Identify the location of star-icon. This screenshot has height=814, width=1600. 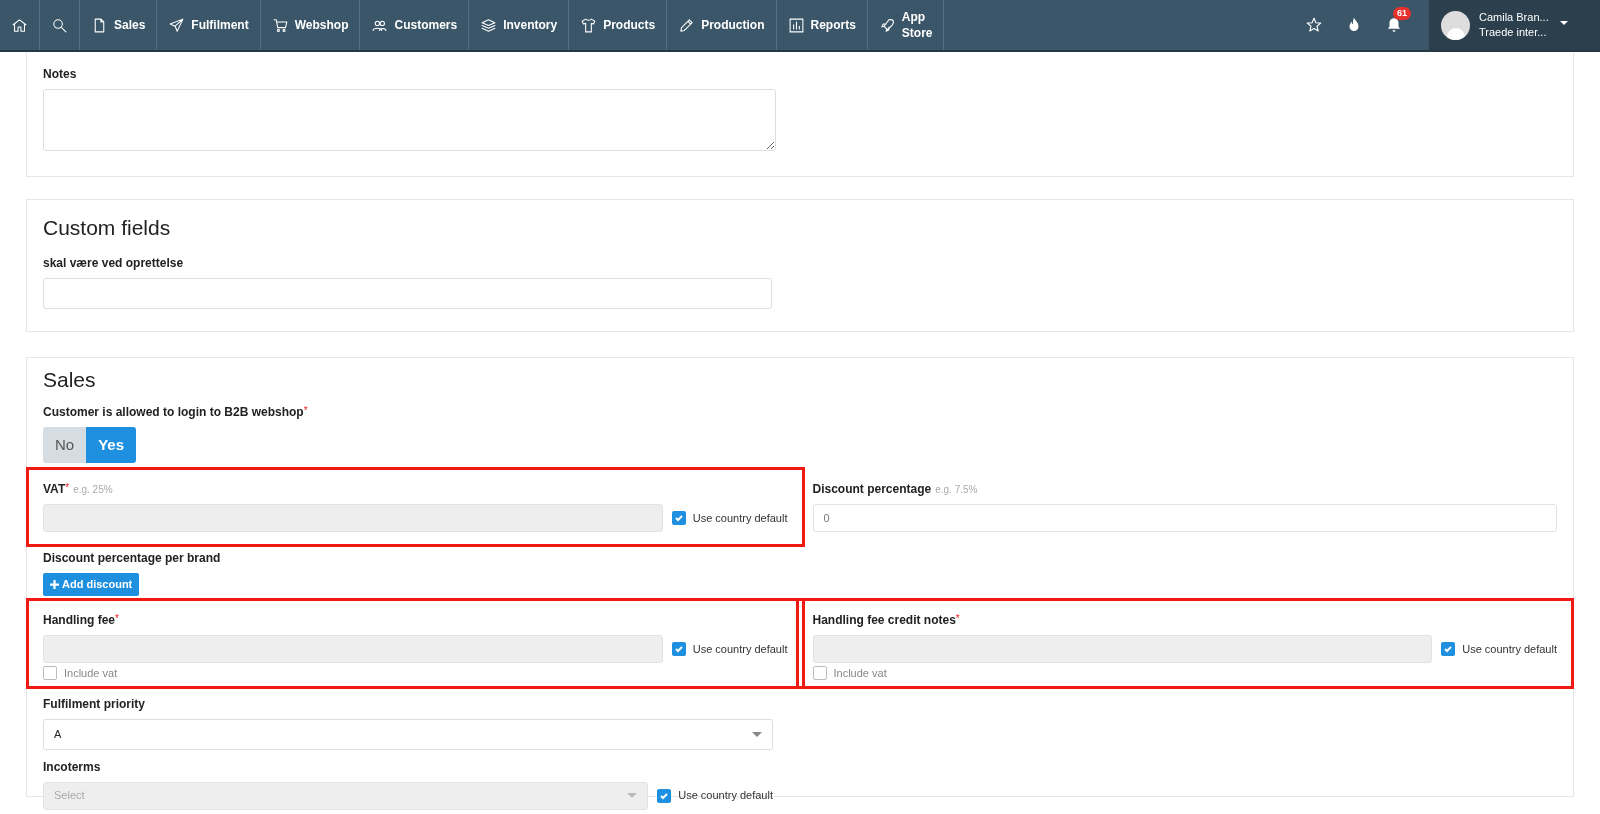
(1314, 25).